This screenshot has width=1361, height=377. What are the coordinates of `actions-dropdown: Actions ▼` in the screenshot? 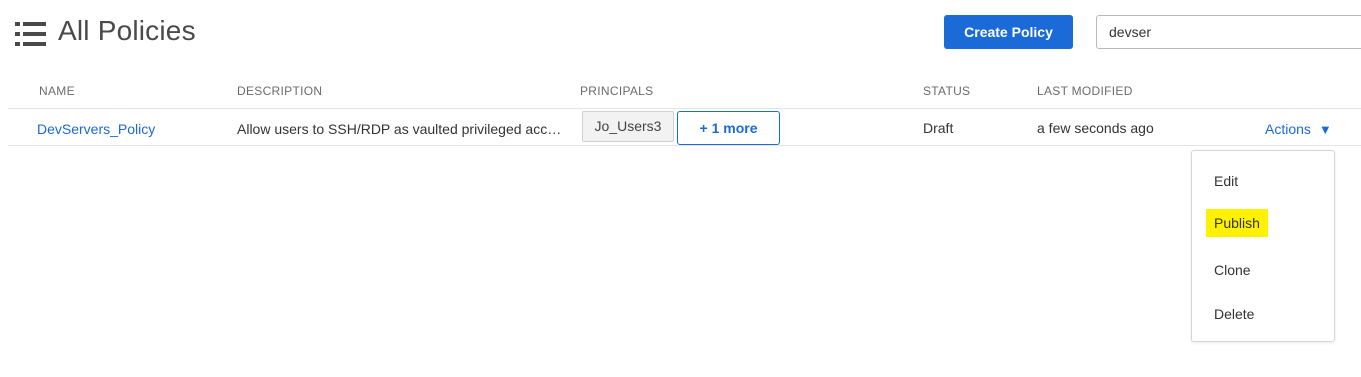 It's located at (1298, 129).